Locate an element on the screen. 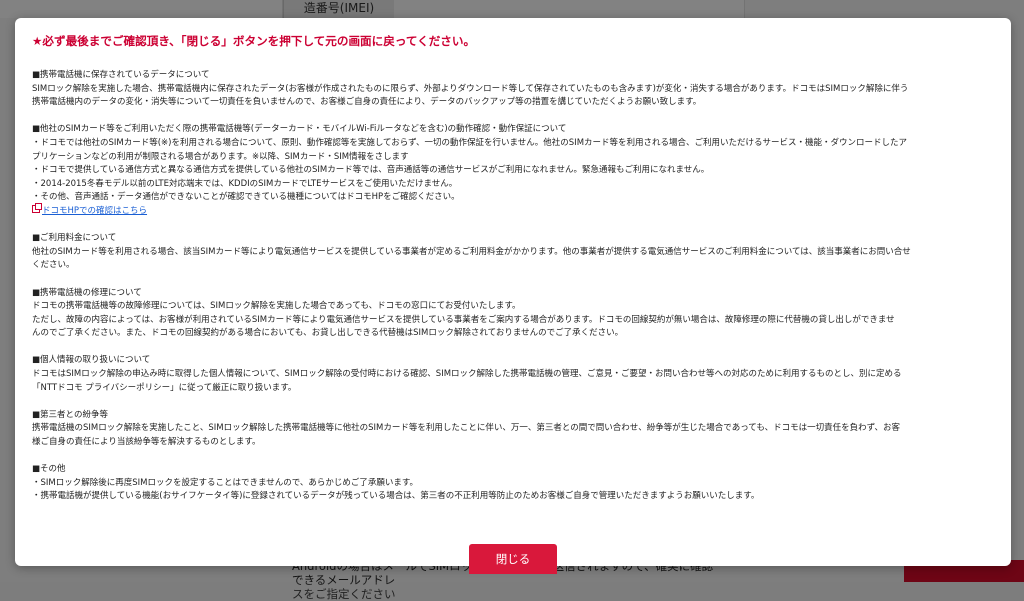 This screenshot has height=601, width=1024. section-title: ■携帯電話機の修理について is located at coordinates (87, 292).